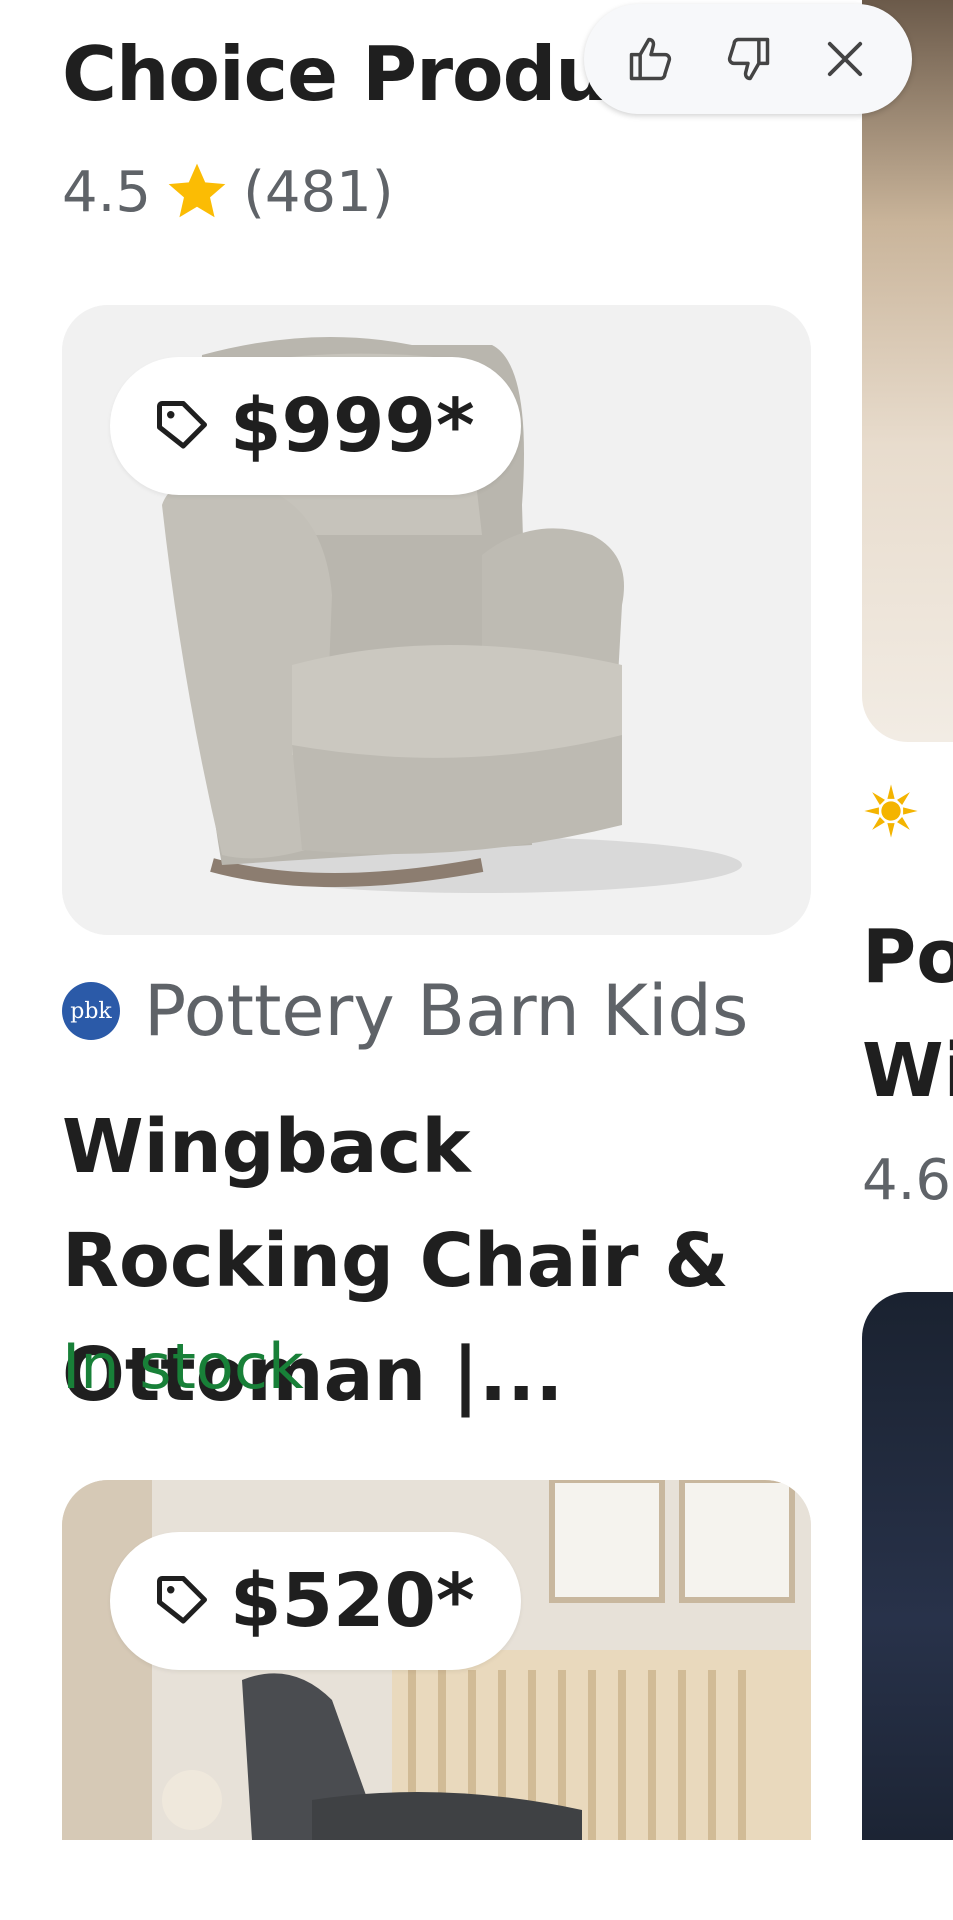 This screenshot has height=1920, width=953. I want to click on thumbs-up-icon, so click(651, 59).